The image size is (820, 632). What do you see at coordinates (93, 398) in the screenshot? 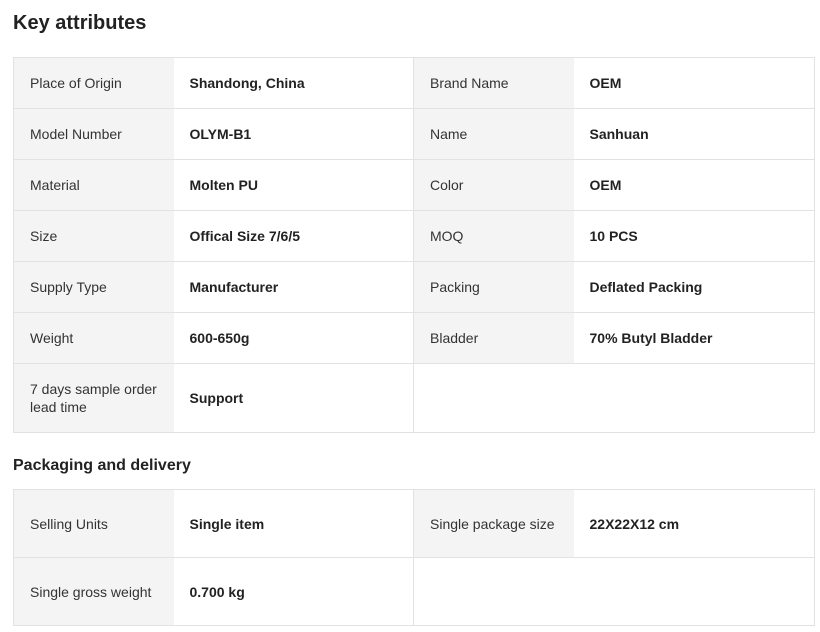
I see `attribute-label: 7 days sample order lead time` at bounding box center [93, 398].